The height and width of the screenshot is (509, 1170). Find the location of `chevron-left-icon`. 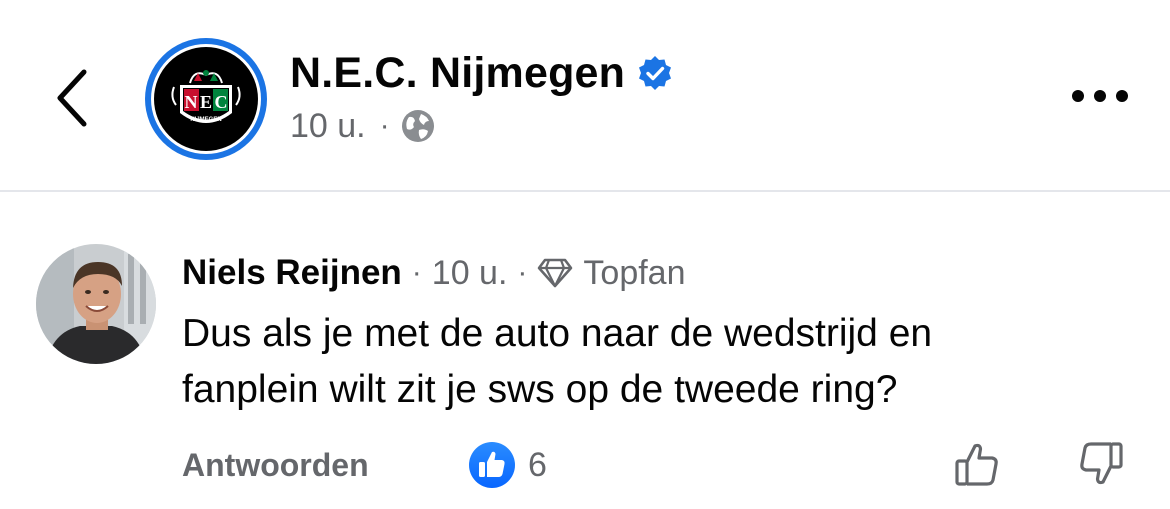

chevron-left-icon is located at coordinates (72, 98).